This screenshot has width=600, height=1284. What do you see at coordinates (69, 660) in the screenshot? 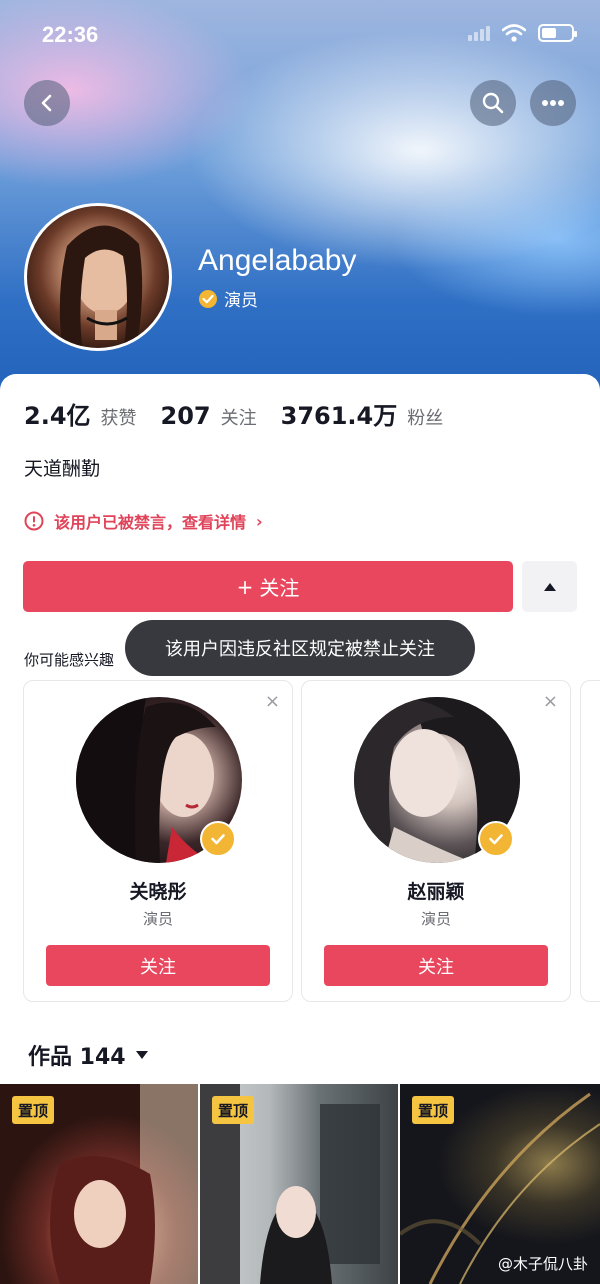
I see `suggestions-title: 你可能感兴趣` at bounding box center [69, 660].